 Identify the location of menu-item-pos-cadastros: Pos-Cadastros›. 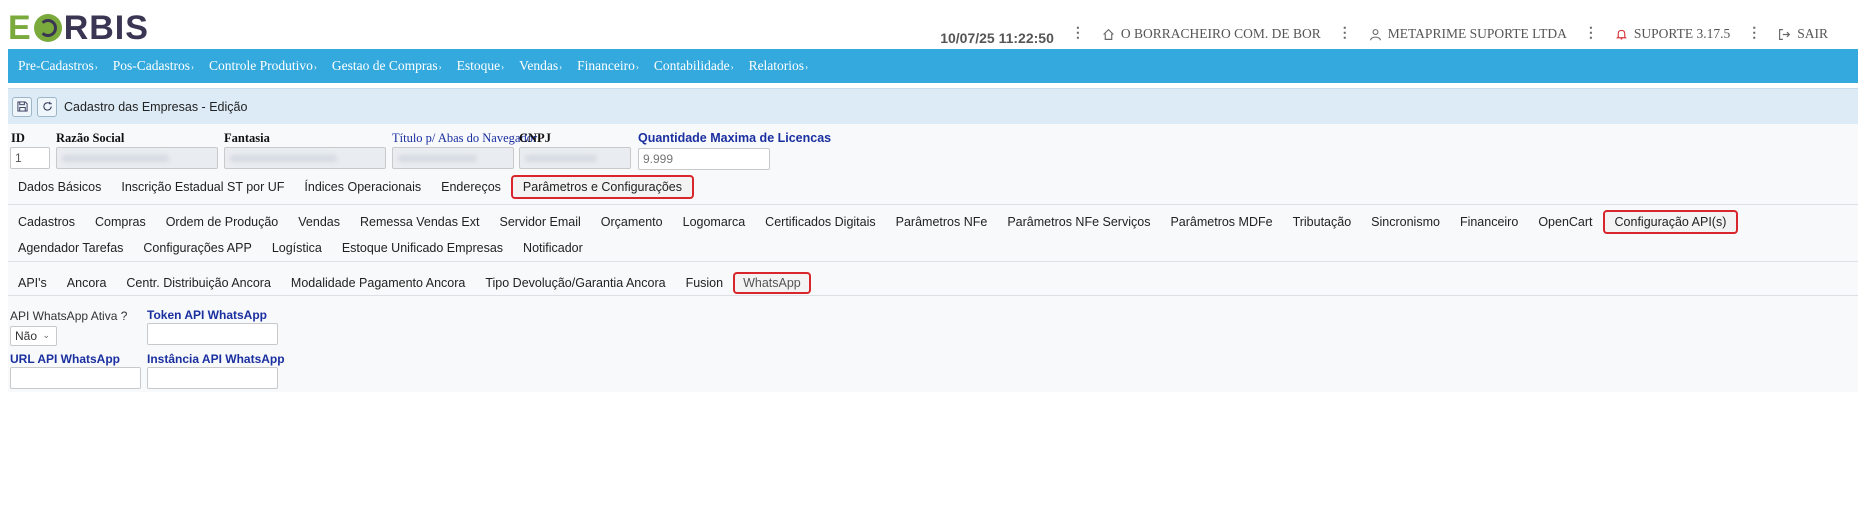
(153, 66).